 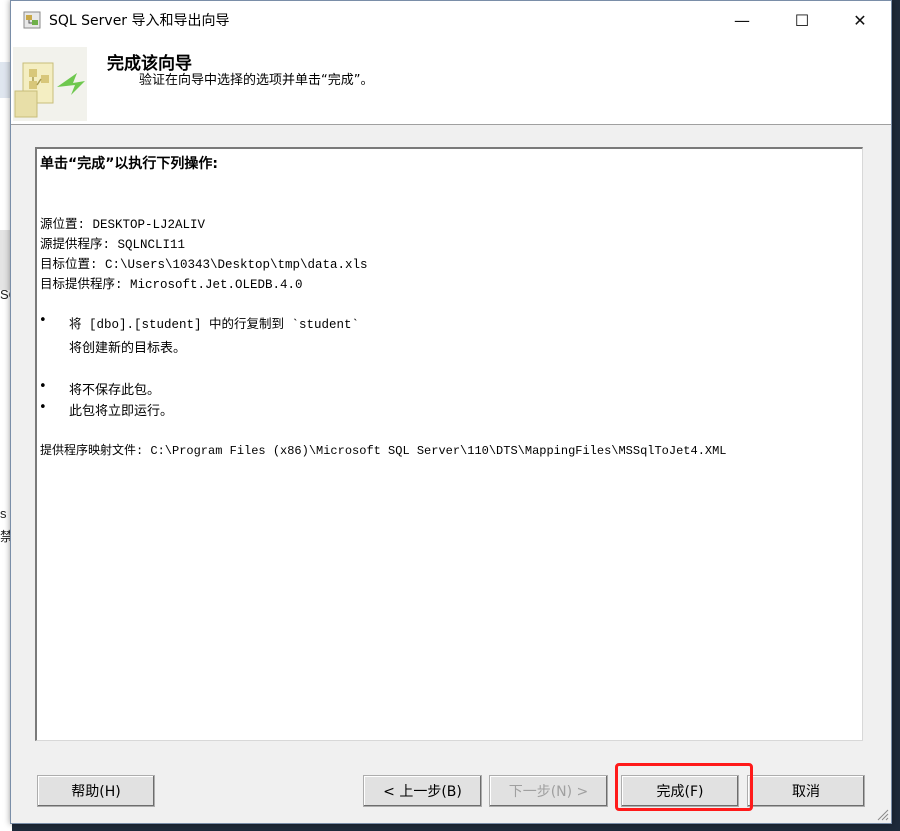 I want to click on finish-button-label: 完成(F), so click(x=680, y=792).